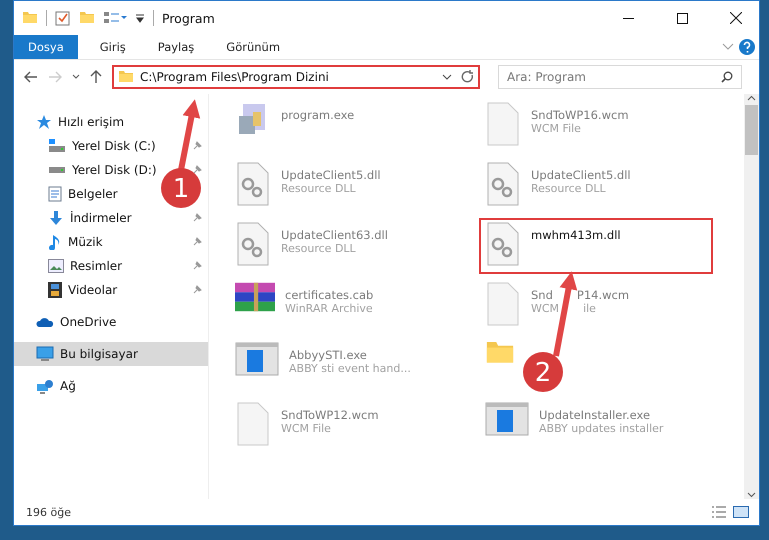 The image size is (769, 540). What do you see at coordinates (682, 18) in the screenshot?
I see `maximize-icon` at bounding box center [682, 18].